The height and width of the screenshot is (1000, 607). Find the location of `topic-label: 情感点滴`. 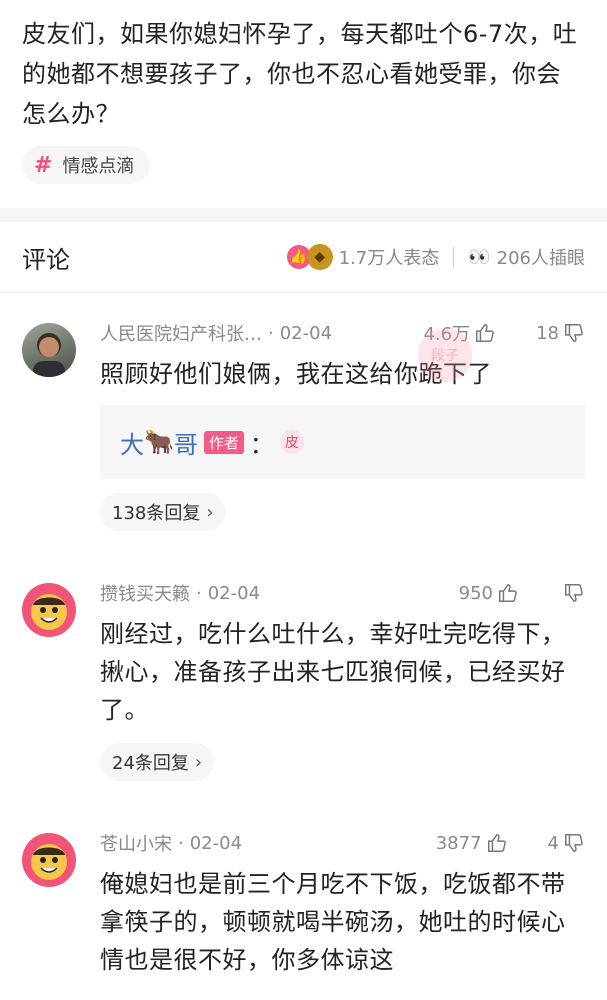

topic-label: 情感点滴 is located at coordinates (98, 166).